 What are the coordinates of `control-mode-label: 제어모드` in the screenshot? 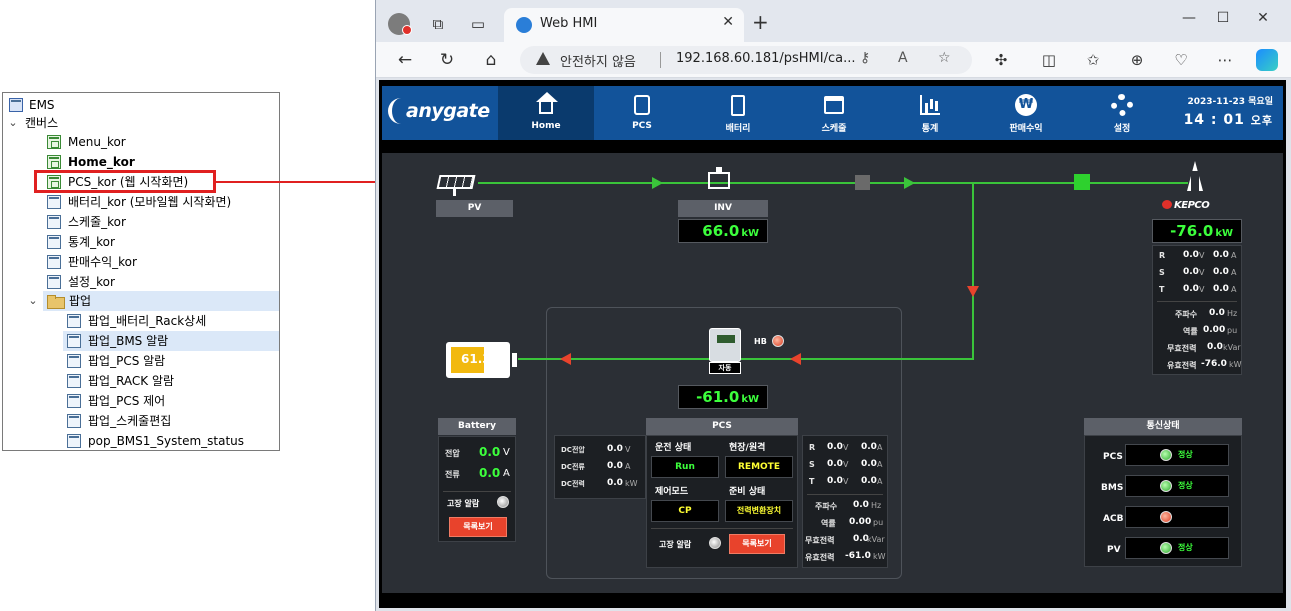 It's located at (672, 492).